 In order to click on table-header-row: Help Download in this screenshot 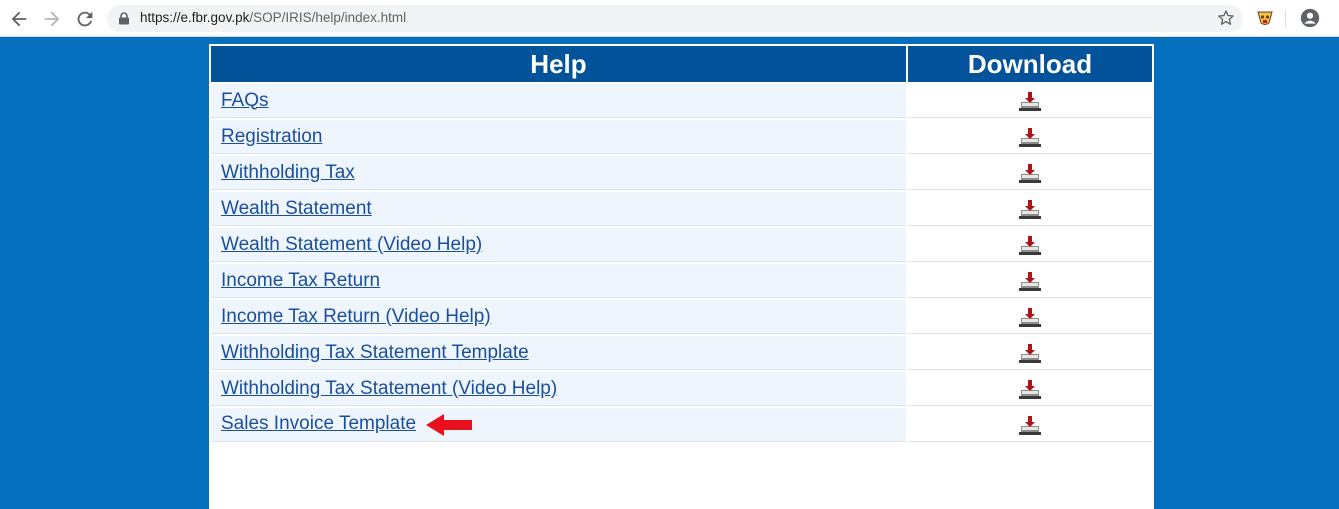, I will do `click(681, 64)`.